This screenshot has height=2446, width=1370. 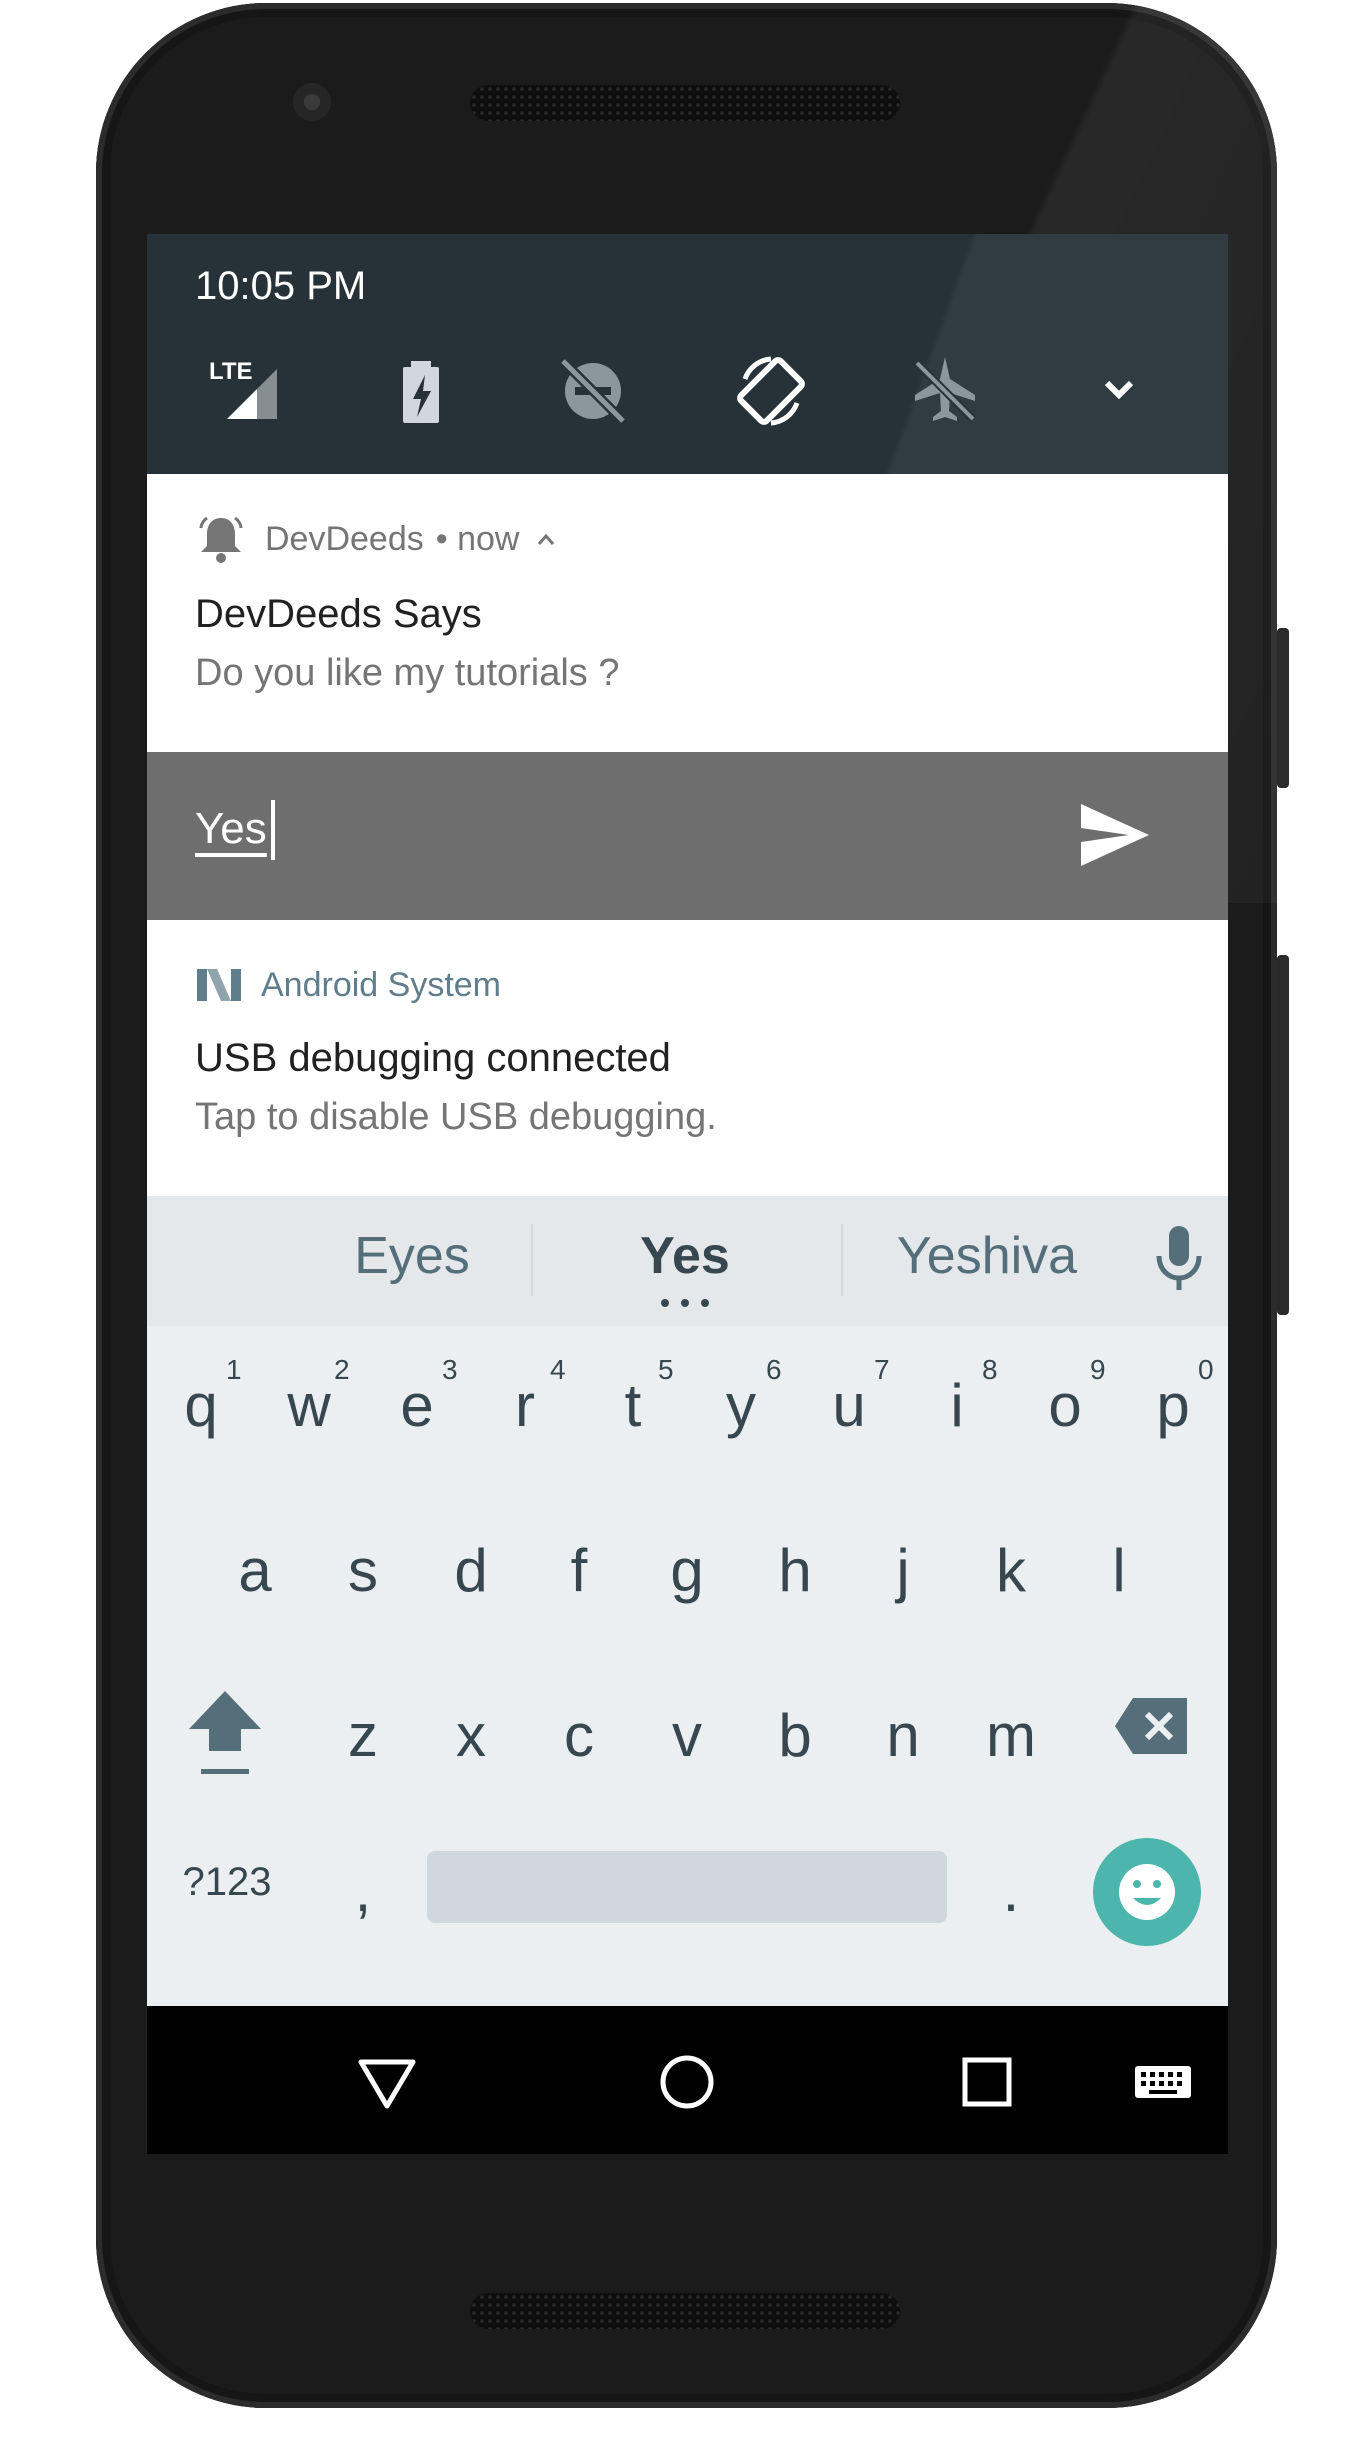 I want to click on navigation-bar, so click(x=687, y=2080).